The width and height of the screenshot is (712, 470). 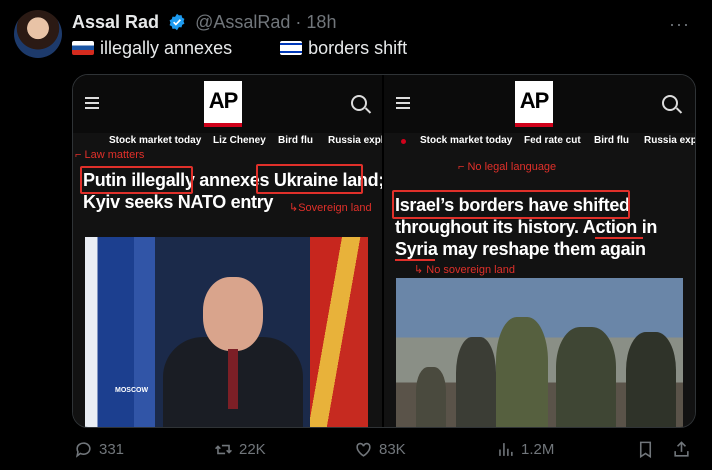 I want to click on annotation-law: ⌐ Law matters, so click(x=110, y=155).